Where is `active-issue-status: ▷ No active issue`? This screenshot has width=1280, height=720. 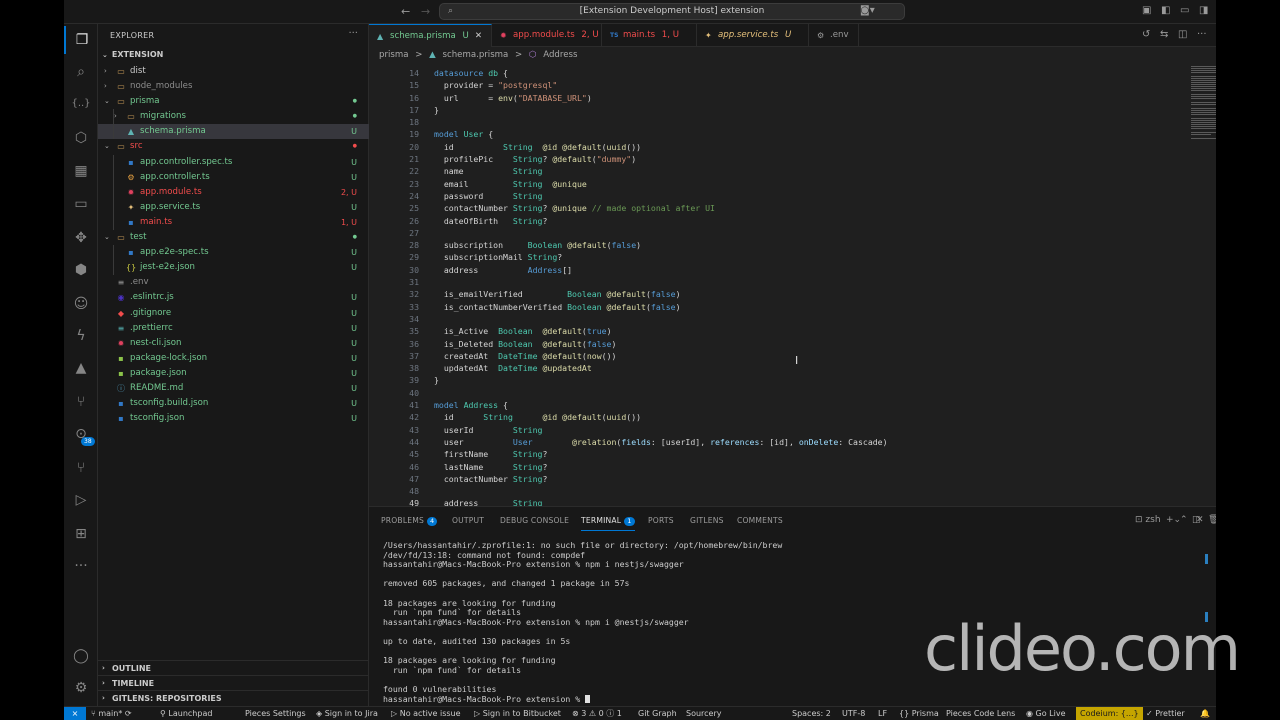
active-issue-status: ▷ No active issue is located at coordinates (426, 713).